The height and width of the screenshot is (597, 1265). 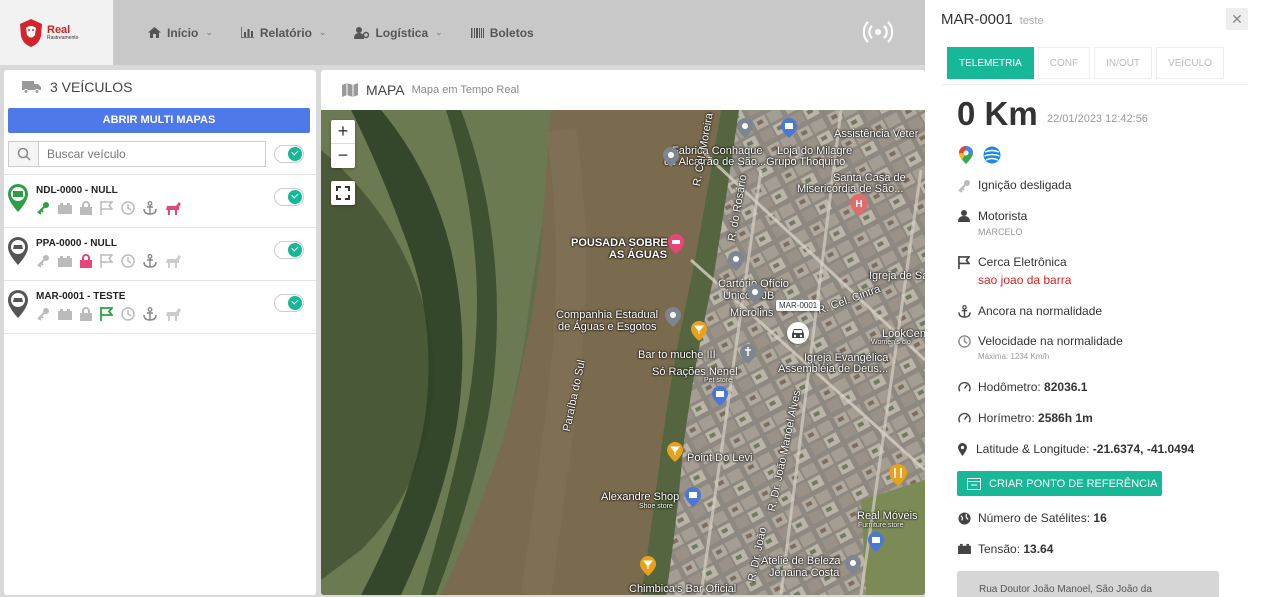 I want to click on anchor-status: Ancora na normalidade, so click(x=1040, y=311).